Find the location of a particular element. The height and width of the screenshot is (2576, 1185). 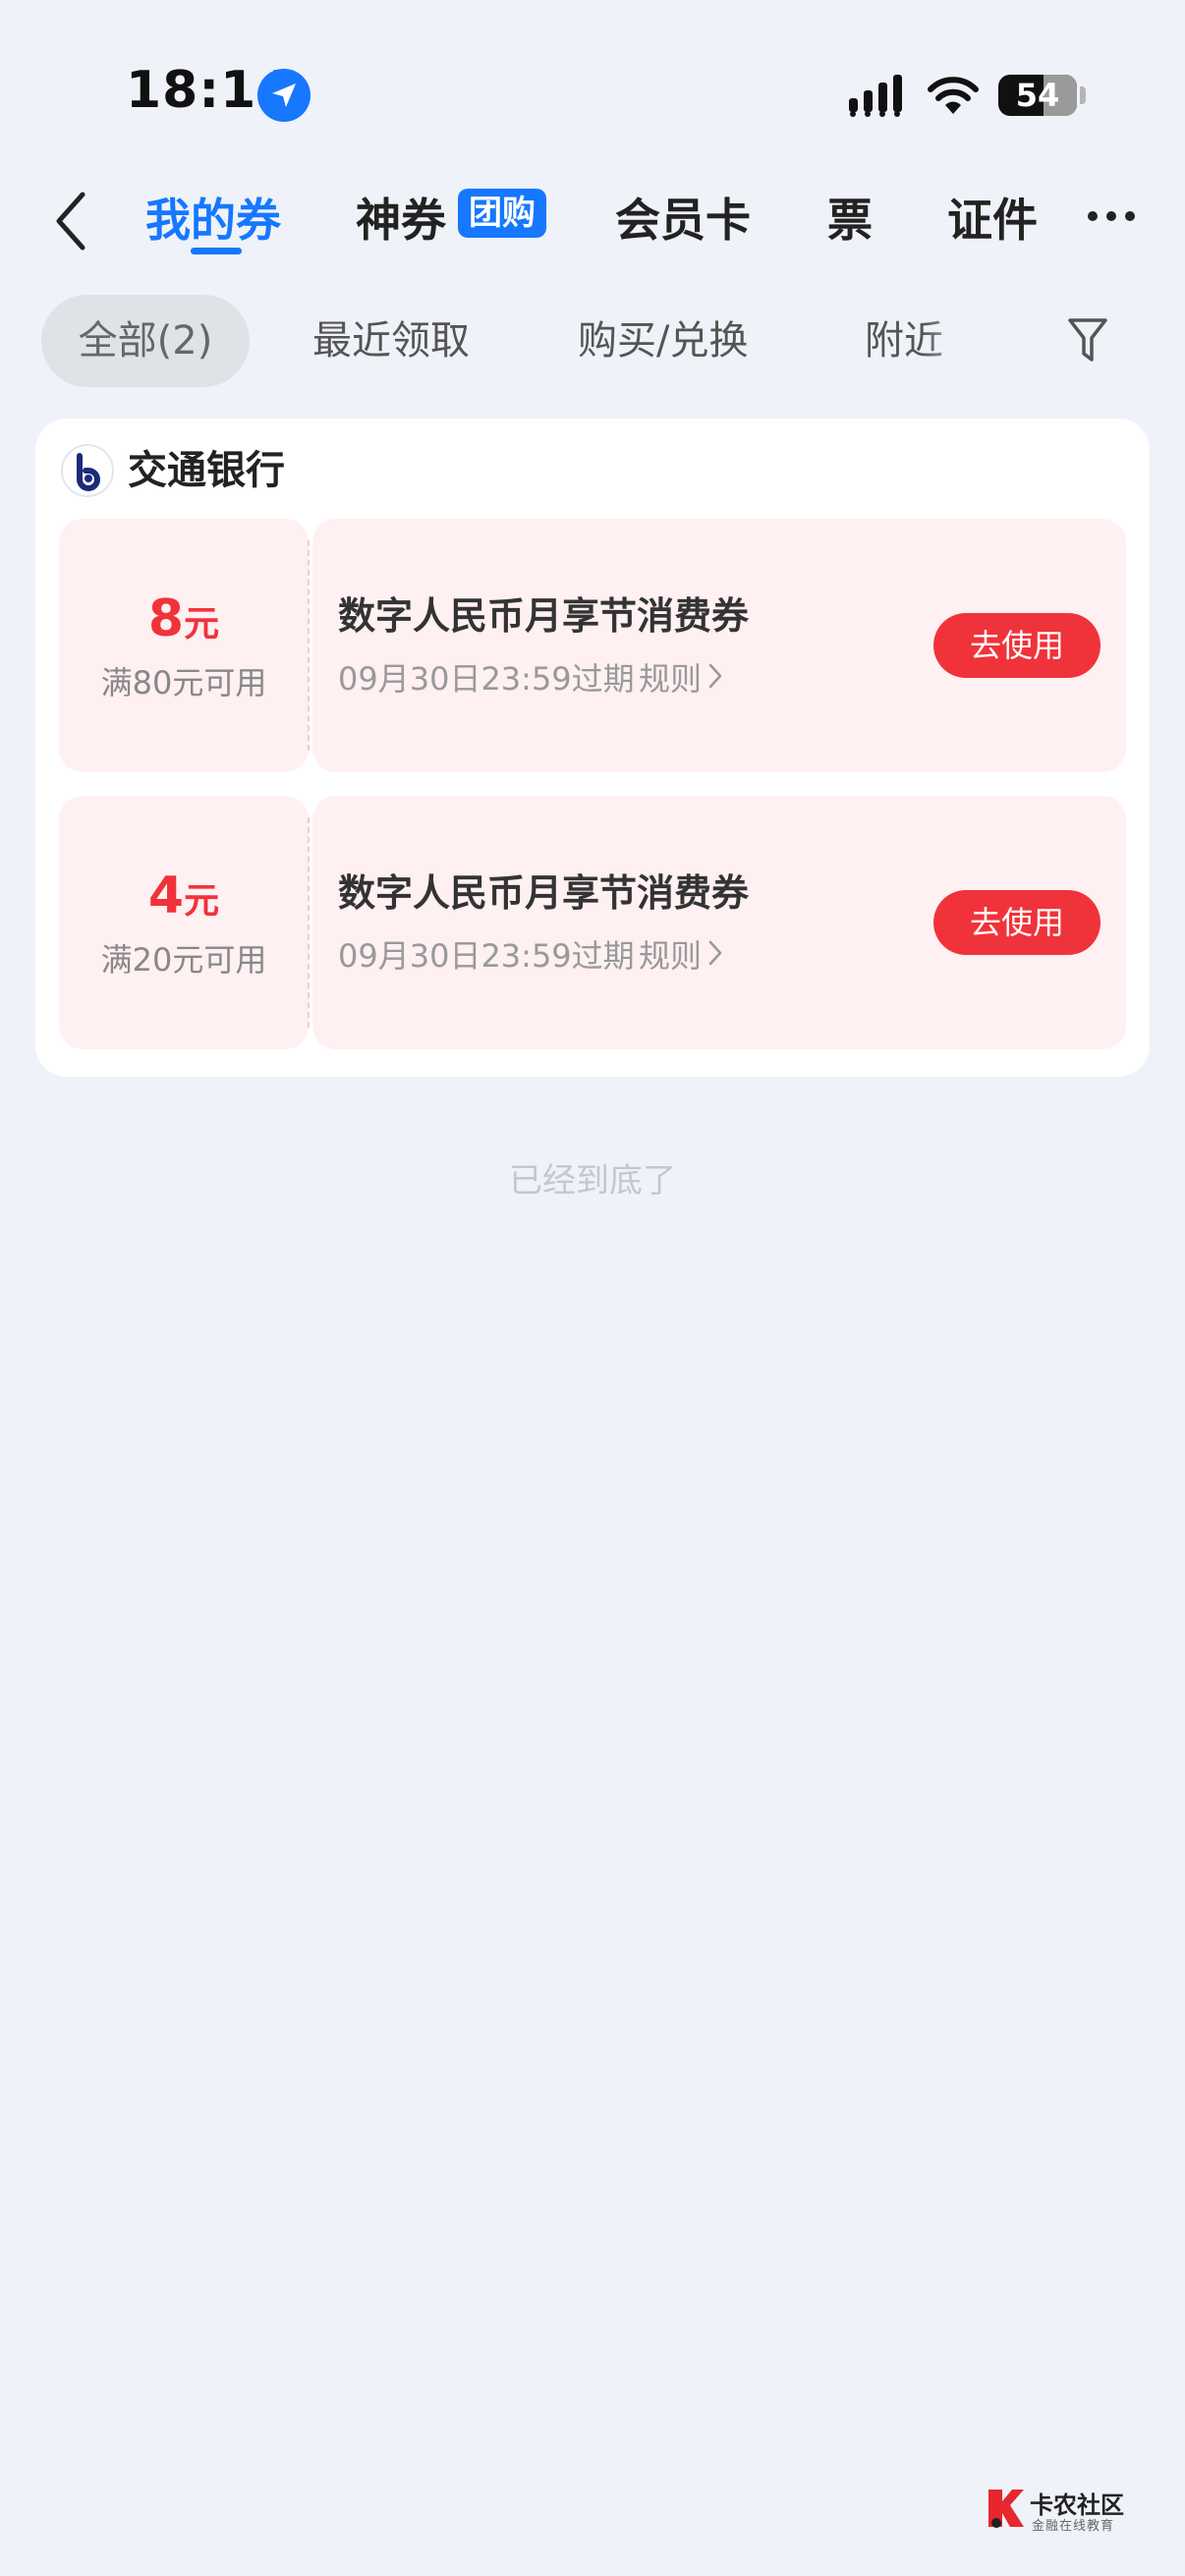

filter-bar: 全部(2) 最近领取 购买/兑换 附近 is located at coordinates (592, 342).